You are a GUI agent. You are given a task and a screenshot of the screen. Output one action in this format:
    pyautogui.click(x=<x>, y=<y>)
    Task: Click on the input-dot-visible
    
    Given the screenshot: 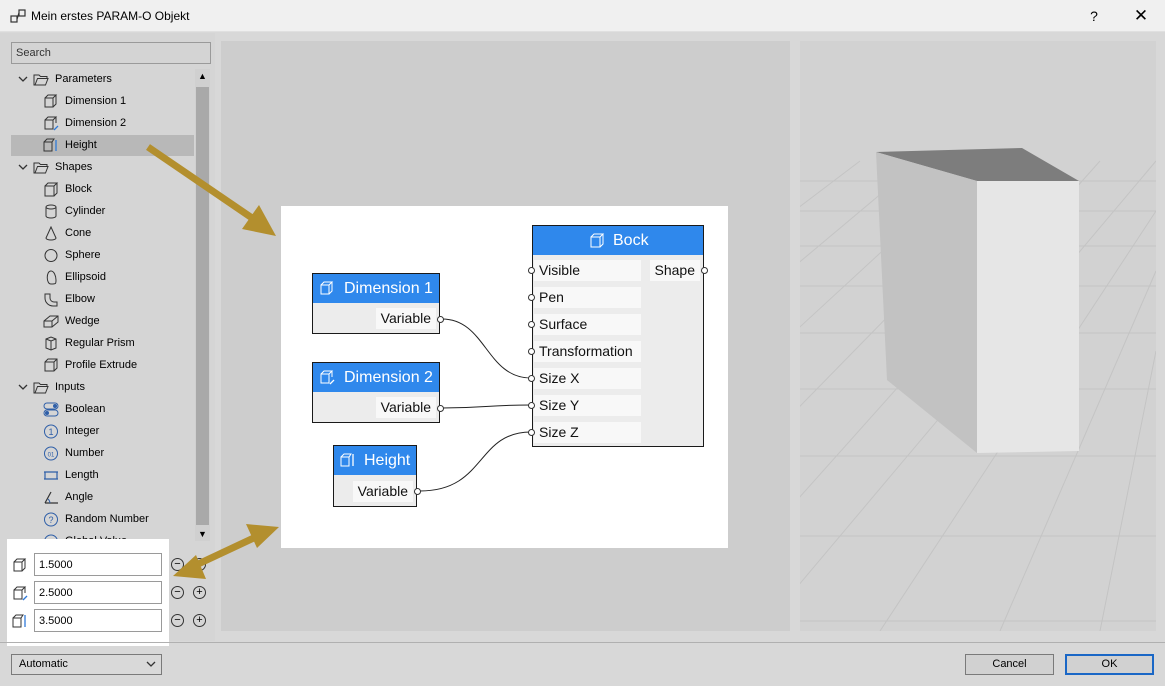 What is the action you would take?
    pyautogui.click(x=531, y=270)
    